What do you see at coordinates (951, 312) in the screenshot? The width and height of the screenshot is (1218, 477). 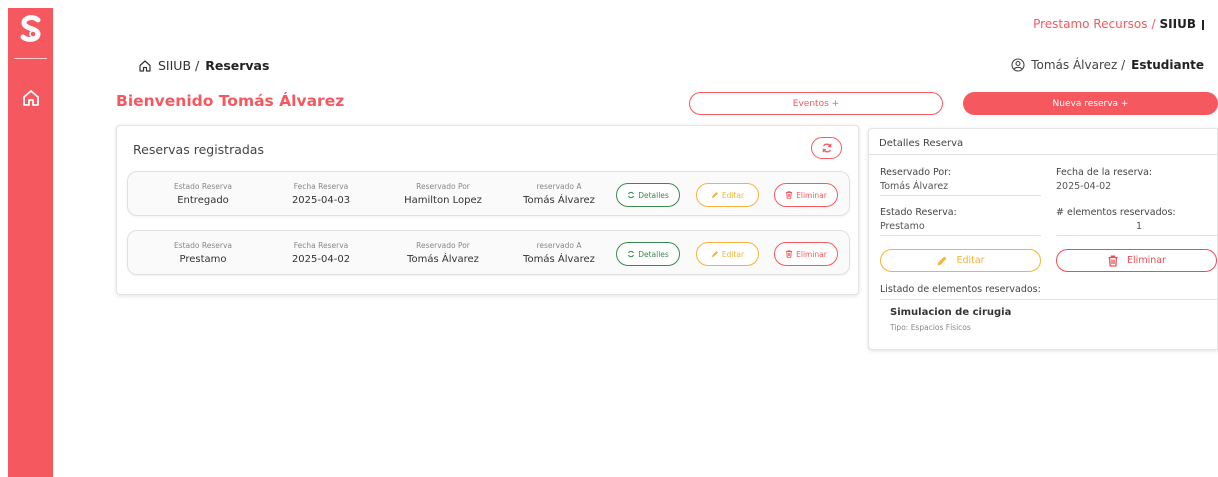 I see `elemento-name: Simulacion de cirugia` at bounding box center [951, 312].